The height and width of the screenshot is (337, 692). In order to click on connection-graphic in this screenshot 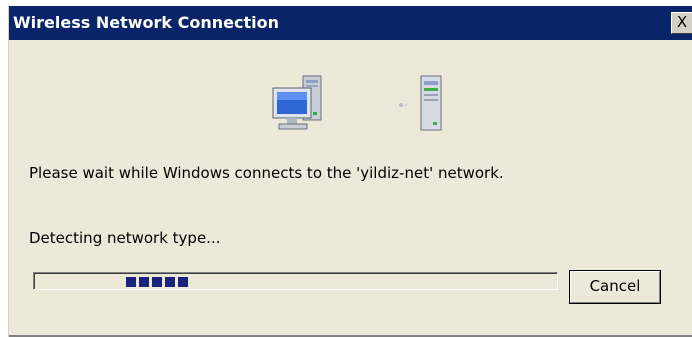, I will do `click(367, 105)`.